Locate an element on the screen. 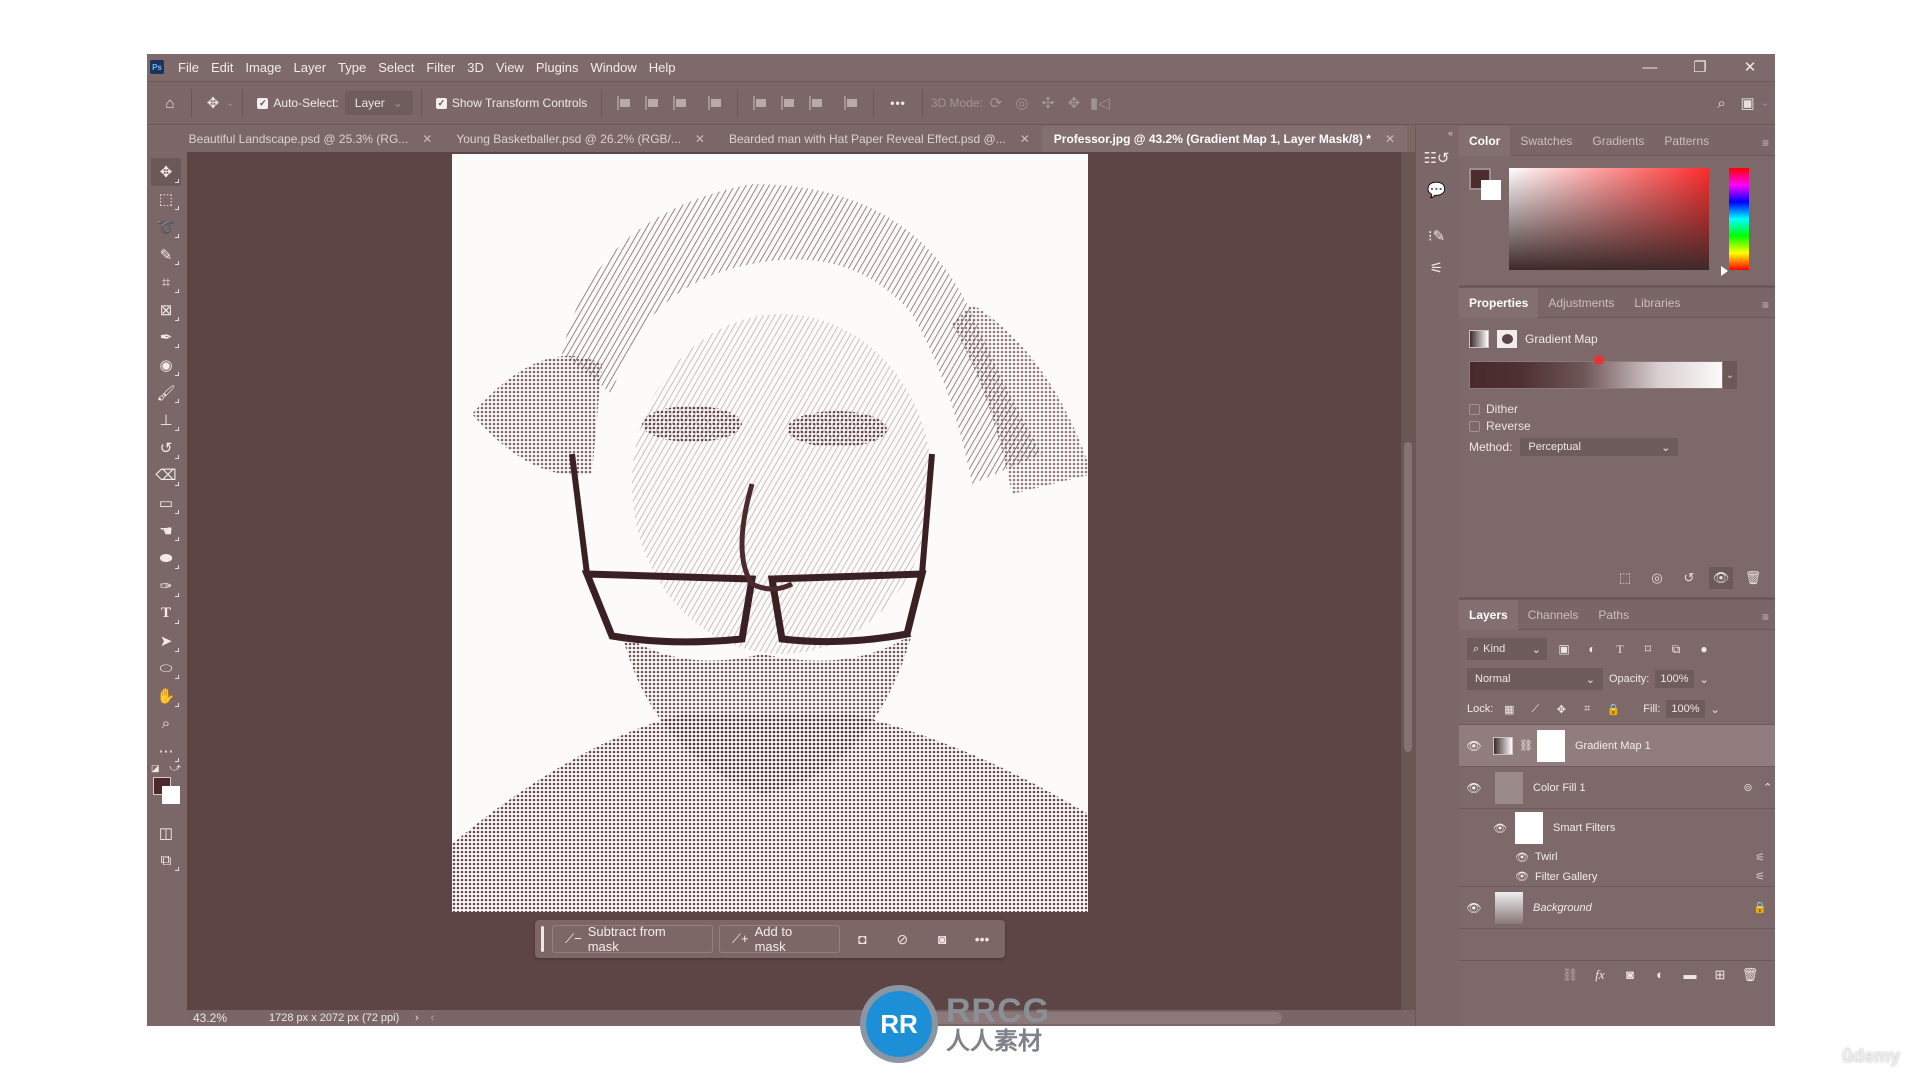 Image resolution: width=1920 pixels, height=1080 pixels. shape-layer-filter-icon: ⌑ is located at coordinates (1648, 649).